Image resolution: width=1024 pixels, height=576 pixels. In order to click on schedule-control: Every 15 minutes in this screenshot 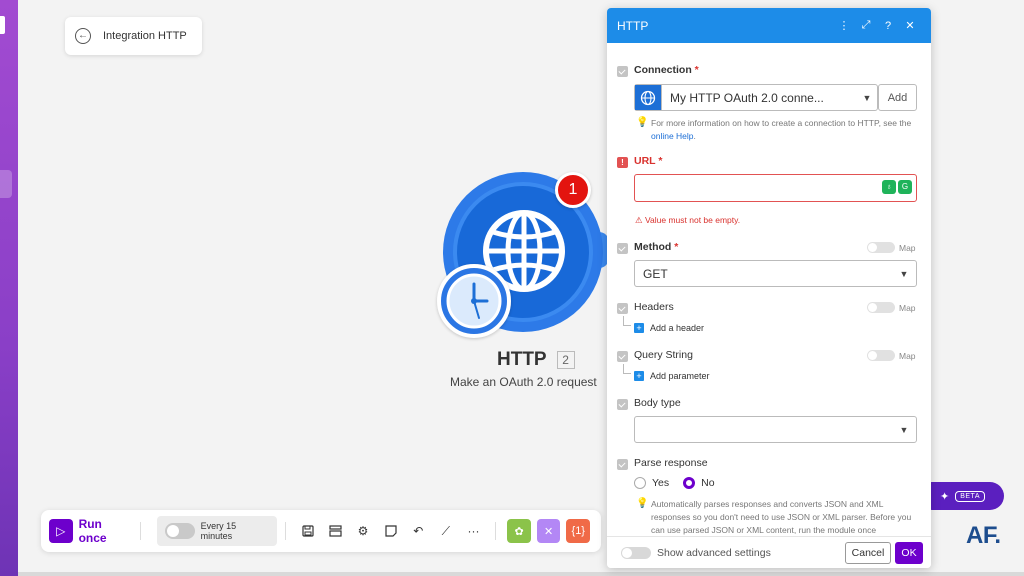, I will do `click(217, 531)`.